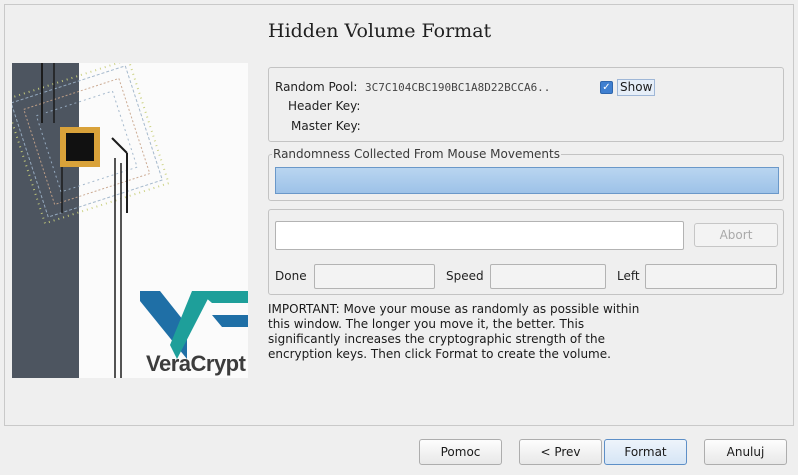  What do you see at coordinates (374, 276) in the screenshot?
I see `done-field` at bounding box center [374, 276].